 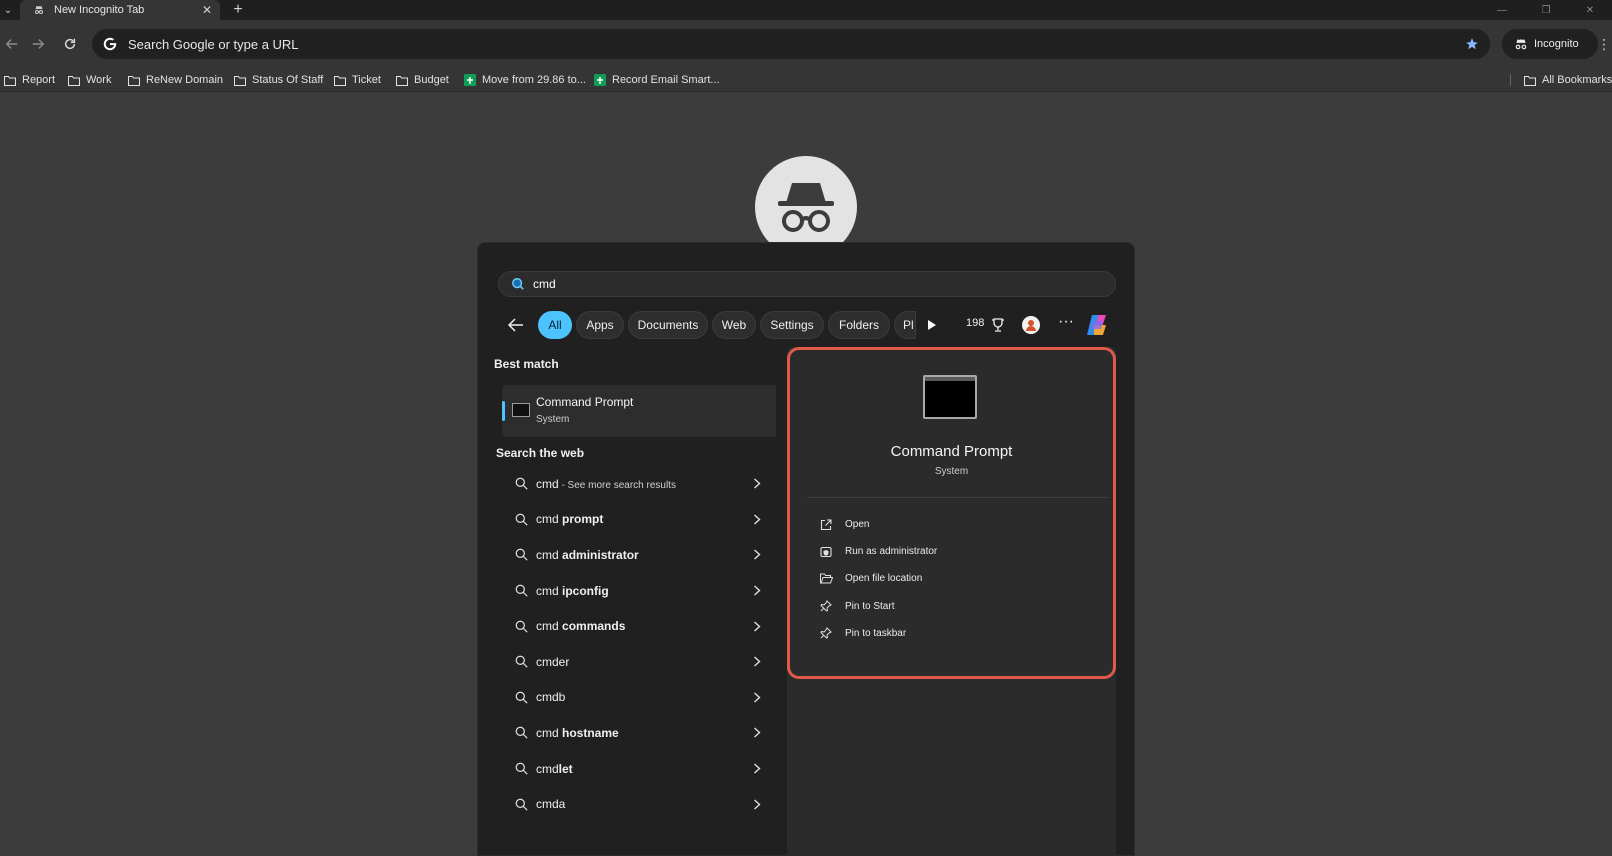 What do you see at coordinates (636, 484) in the screenshot?
I see `web-result-item: cmd - See more search results` at bounding box center [636, 484].